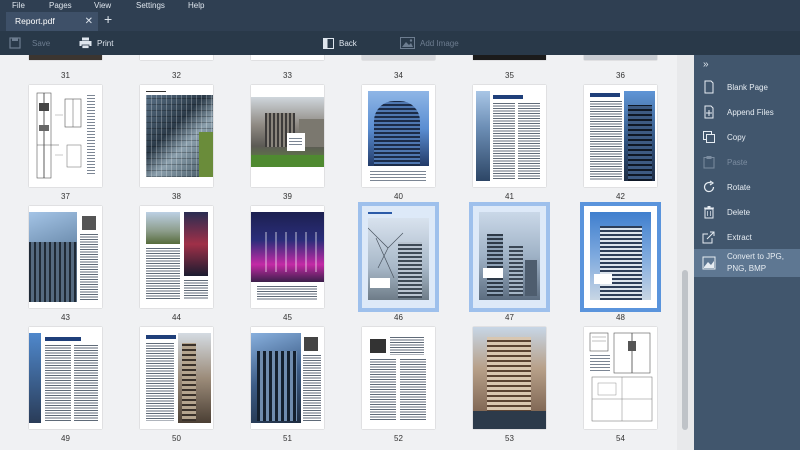 This screenshot has height=450, width=800. Describe the element at coordinates (685, 350) in the screenshot. I see `scrollbar-thumb` at that location.